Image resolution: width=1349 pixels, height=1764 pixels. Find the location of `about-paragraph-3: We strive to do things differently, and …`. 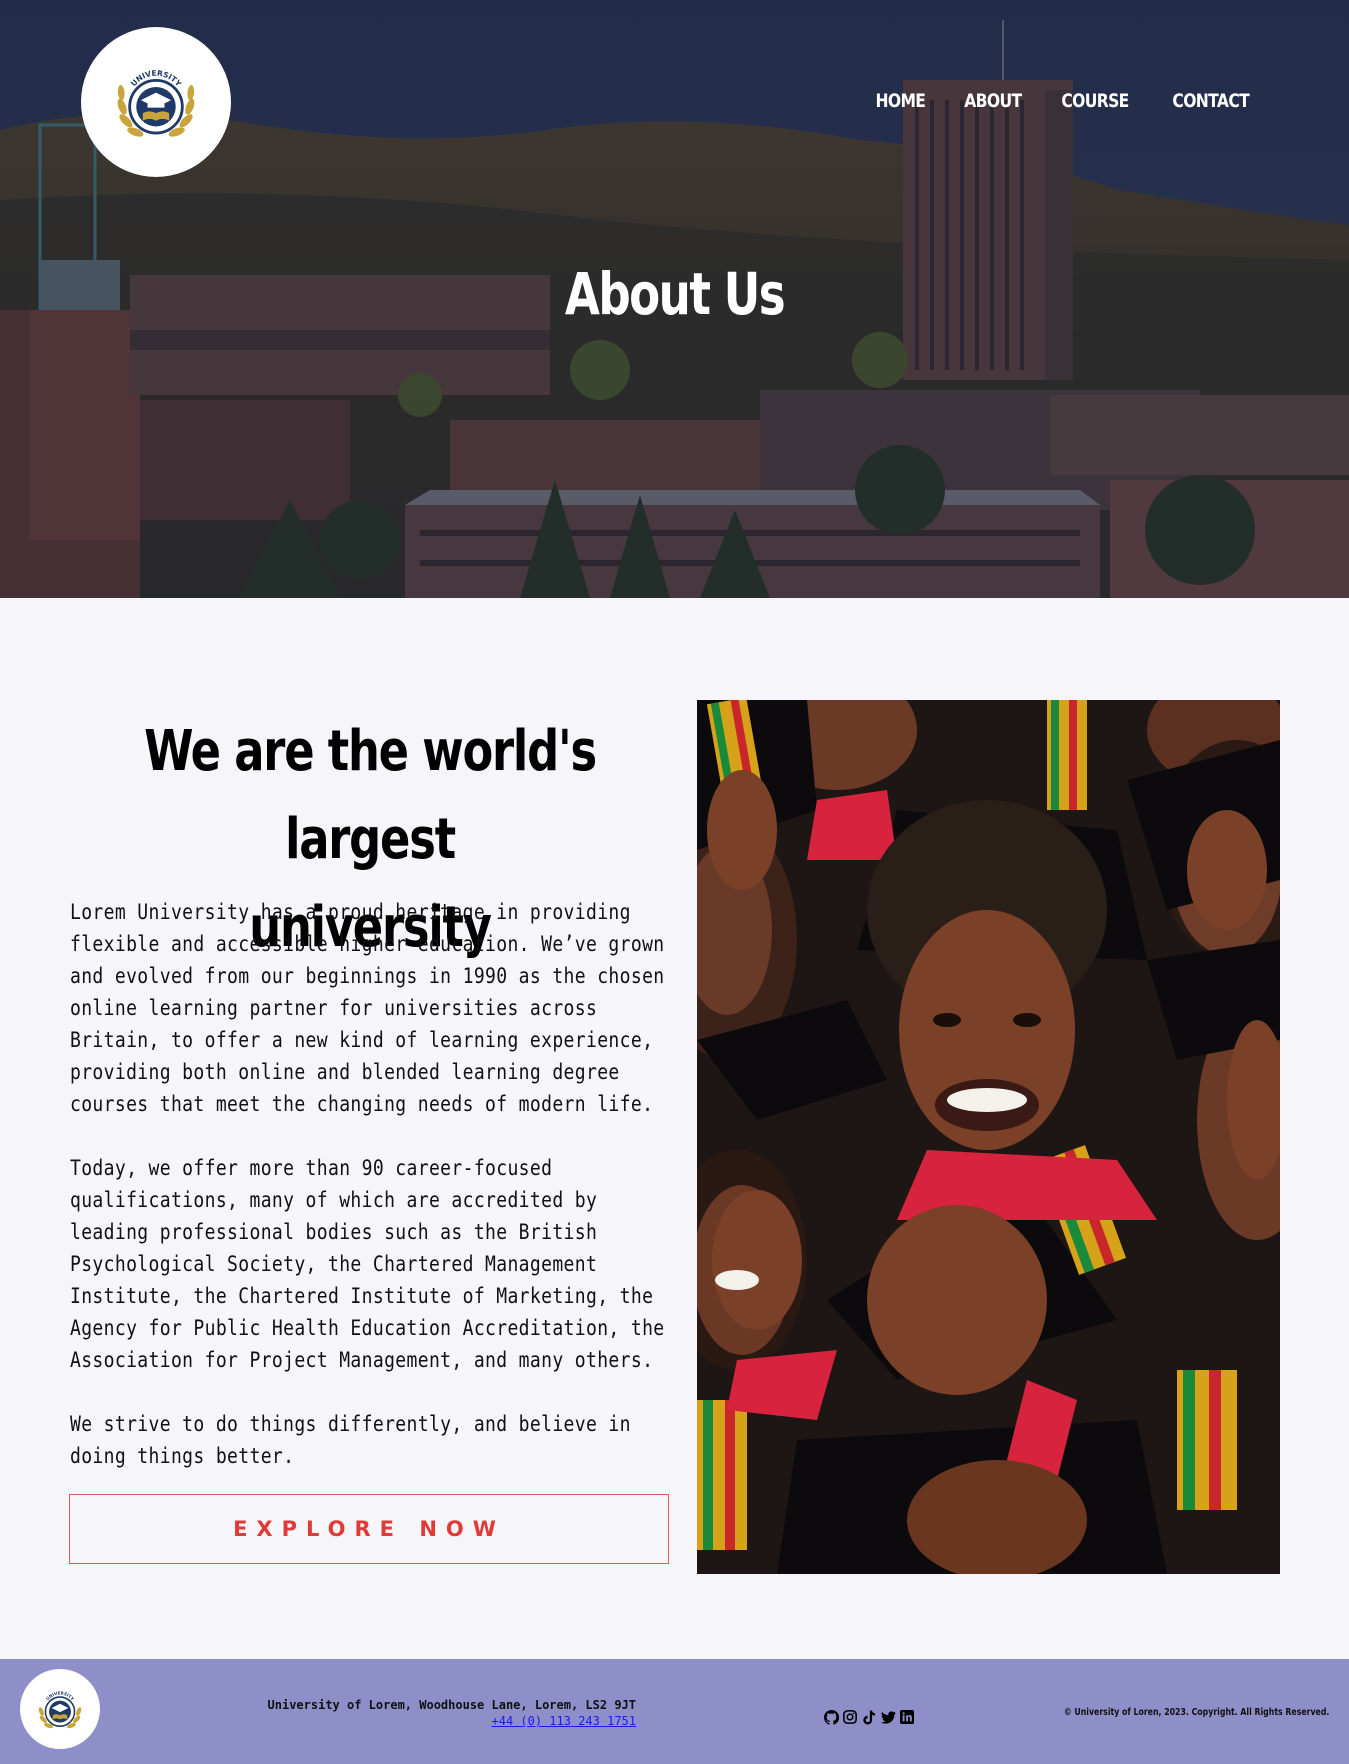

about-paragraph-3: We strive to do things differently, and … is located at coordinates (350, 1440).